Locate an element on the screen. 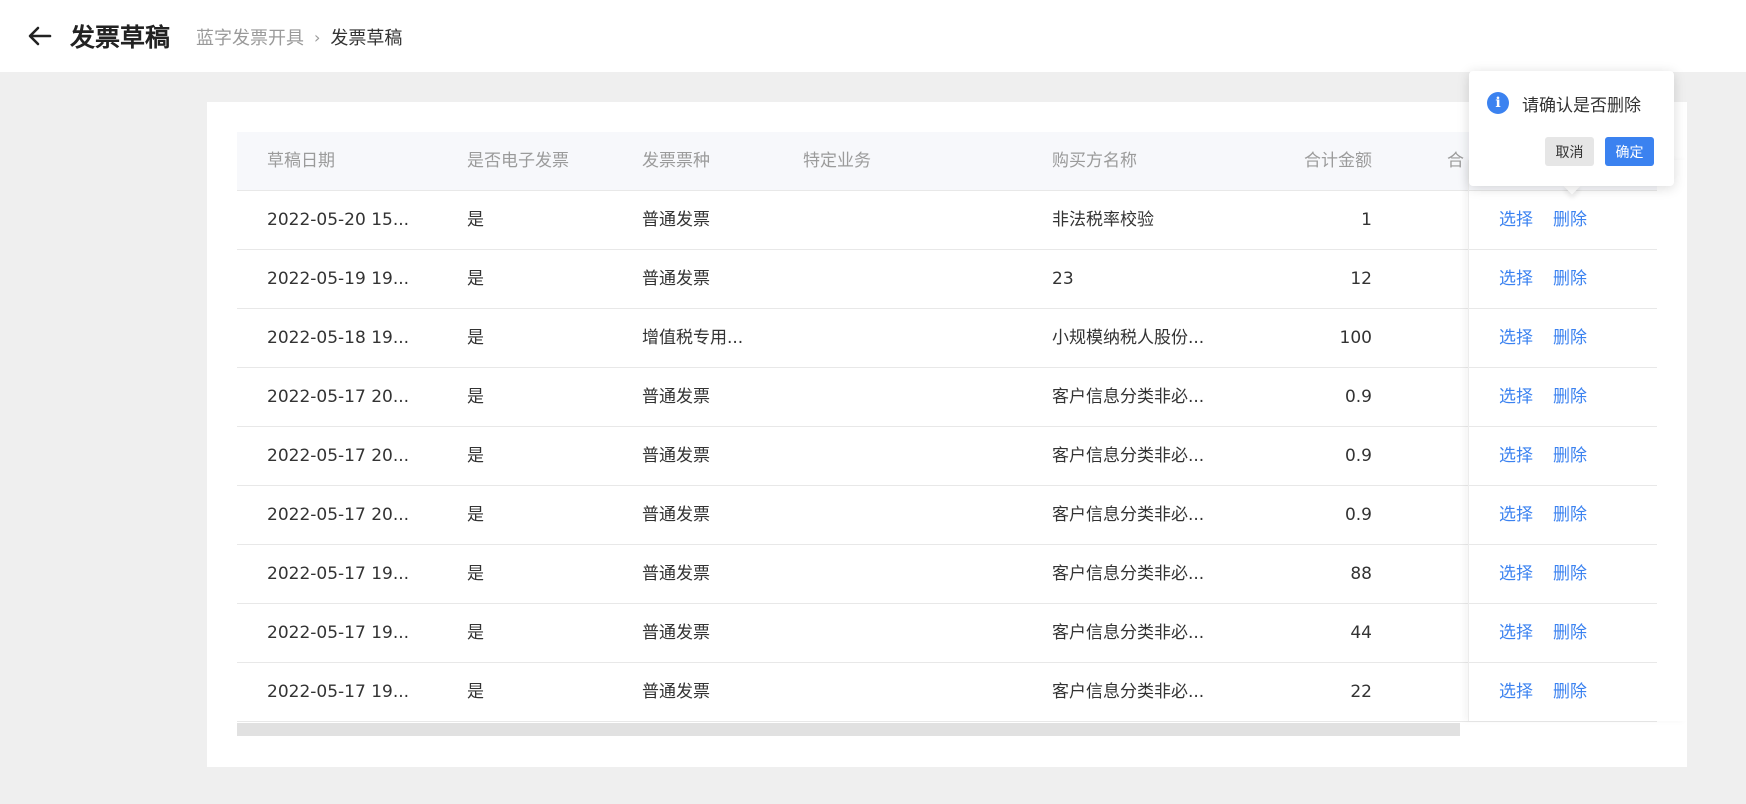 The width and height of the screenshot is (1746, 804). table-row: 2022-05-19 19... 是 普通发票 23 12 选择 删除 is located at coordinates (947, 279).